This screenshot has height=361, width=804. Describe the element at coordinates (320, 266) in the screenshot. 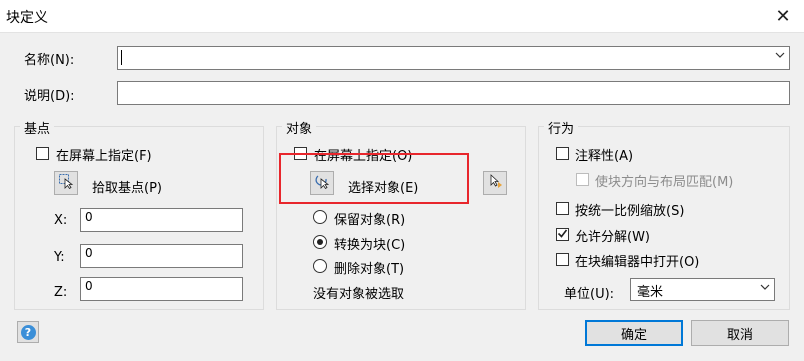

I see `delete-objects-radio` at that location.